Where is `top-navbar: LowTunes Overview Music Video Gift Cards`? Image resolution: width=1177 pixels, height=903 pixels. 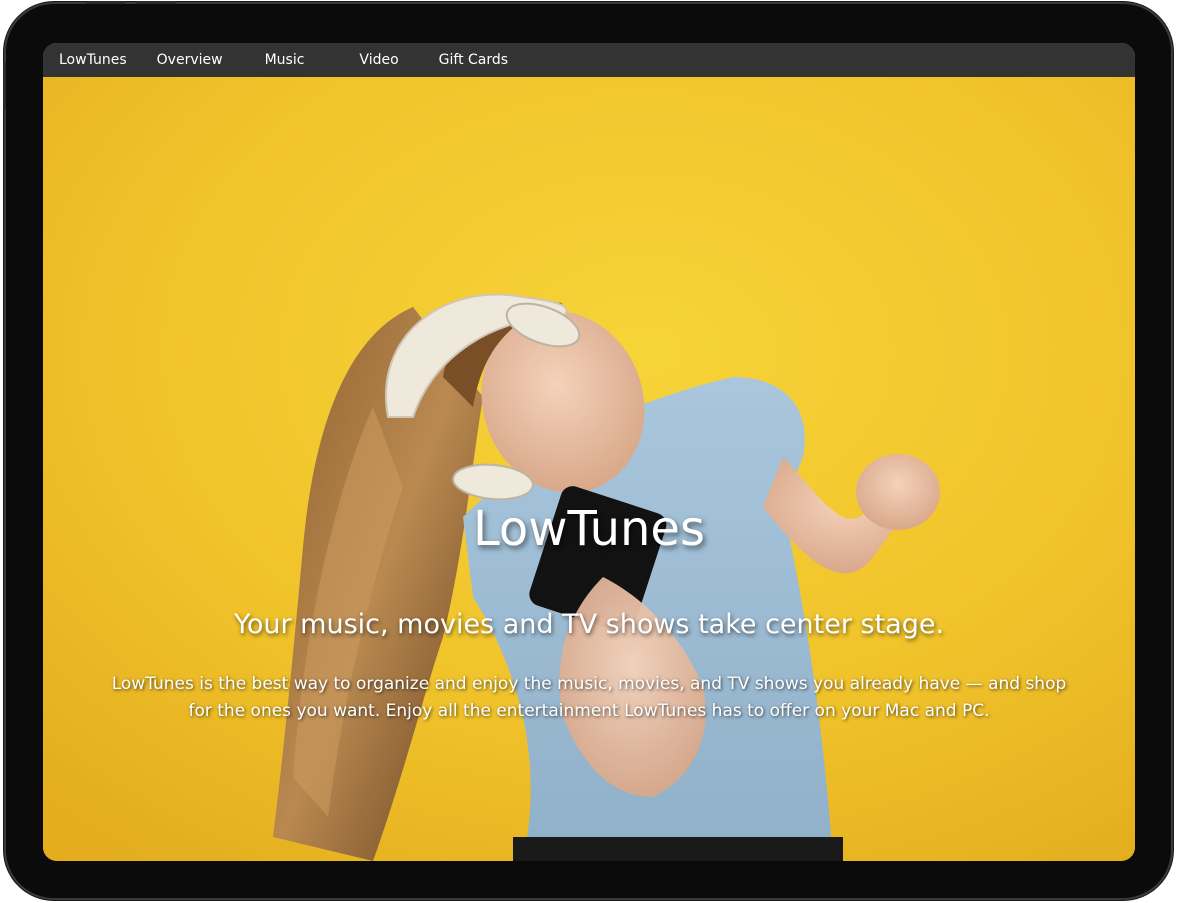 top-navbar: LowTunes Overview Music Video Gift Cards is located at coordinates (589, 60).